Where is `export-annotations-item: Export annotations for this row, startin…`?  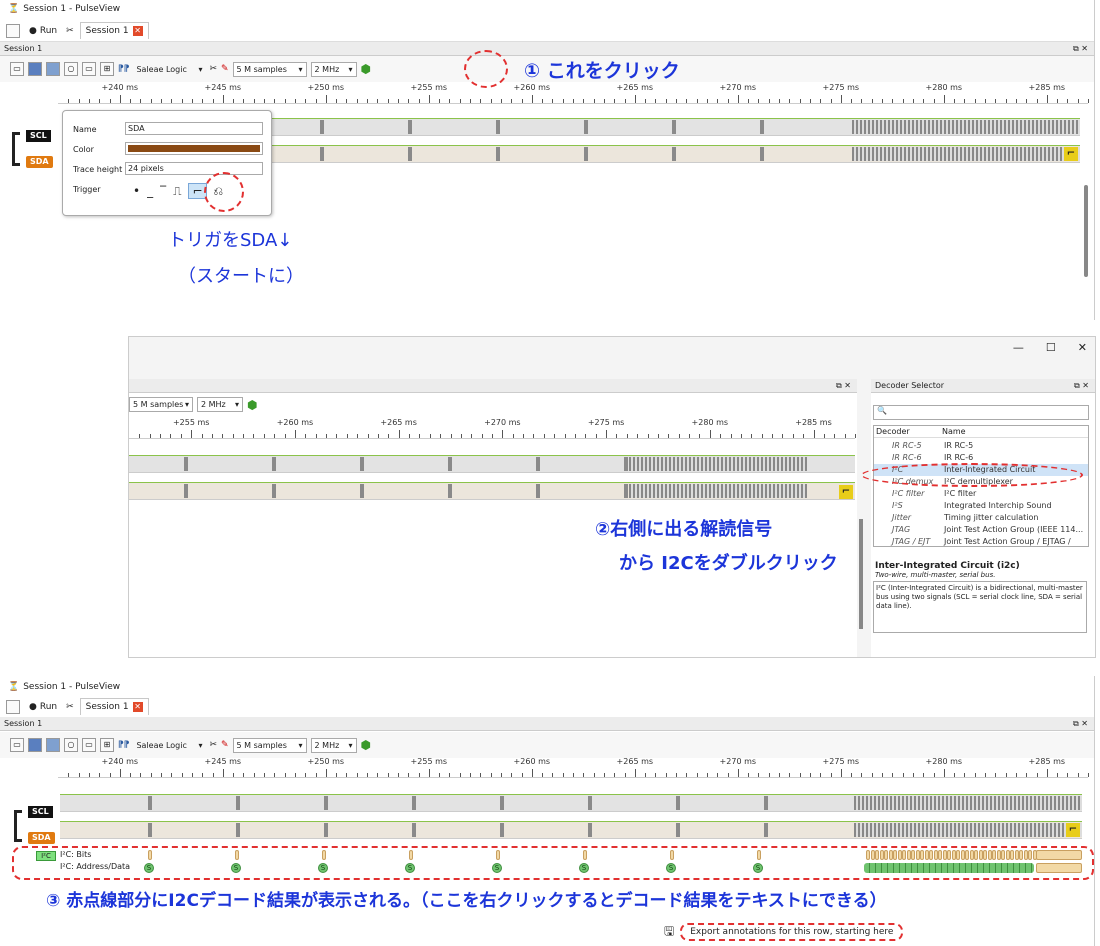
export-annotations-item: Export annotations for this row, startin… is located at coordinates (792, 932).